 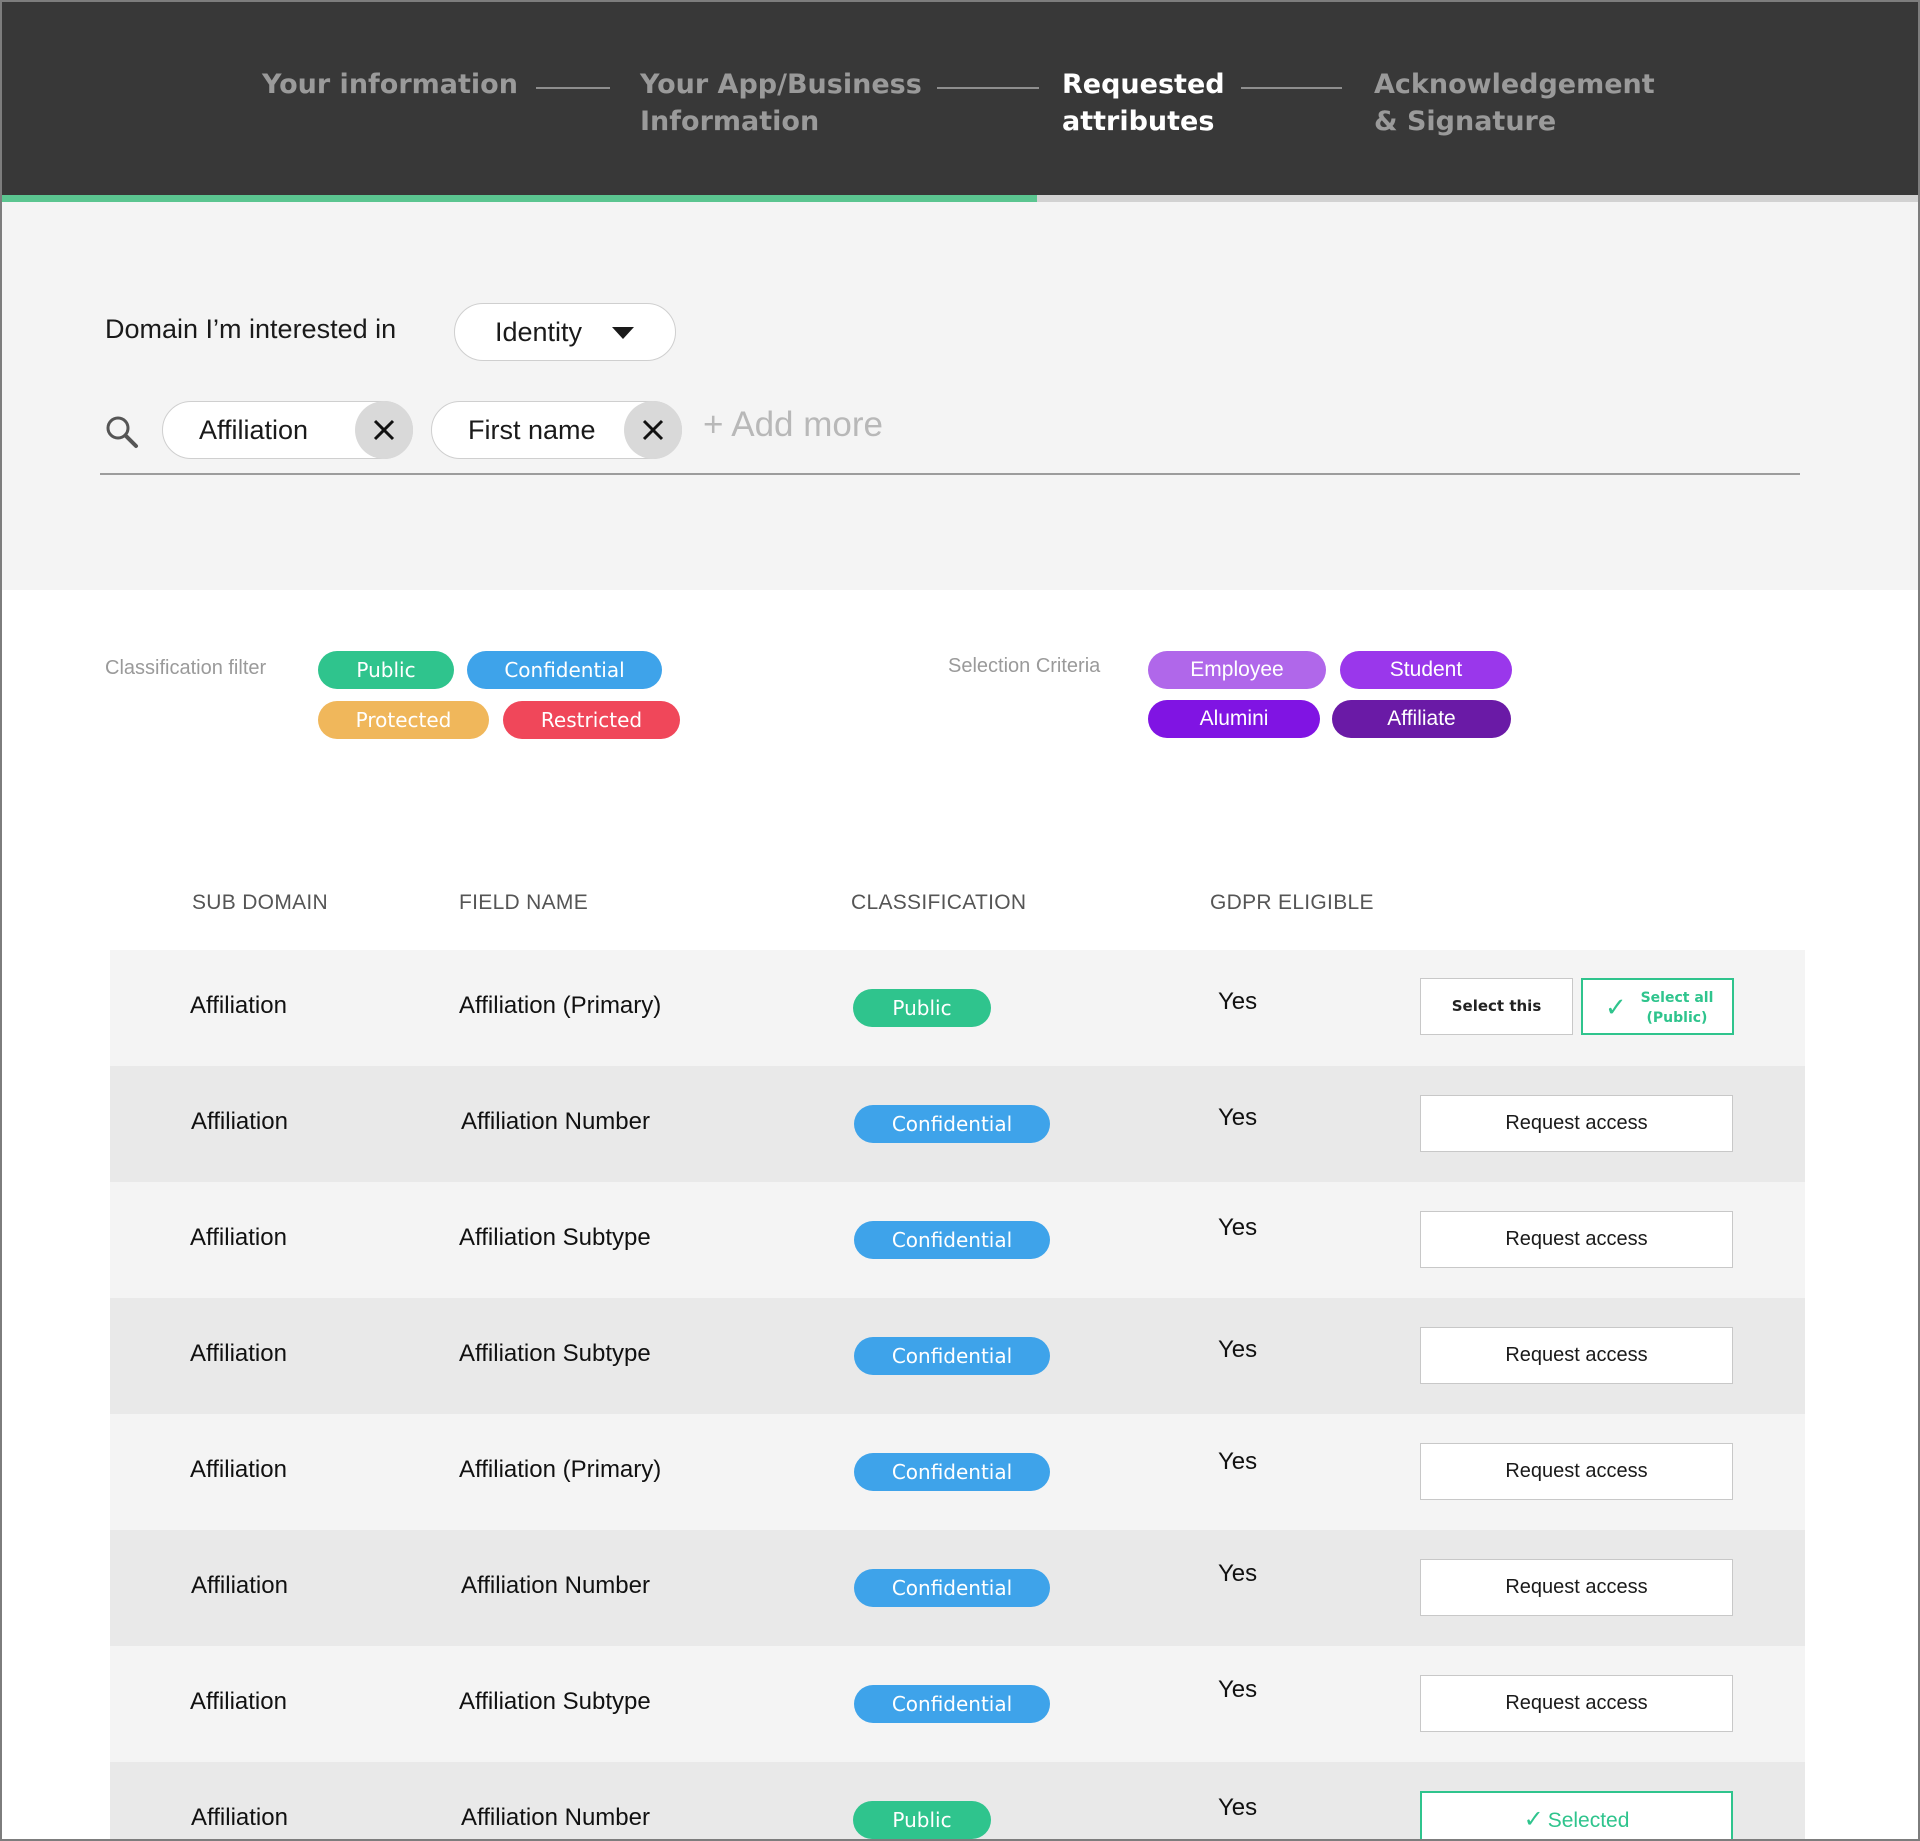 What do you see at coordinates (1234, 719) in the screenshot?
I see `criteria-alumini: Alumini` at bounding box center [1234, 719].